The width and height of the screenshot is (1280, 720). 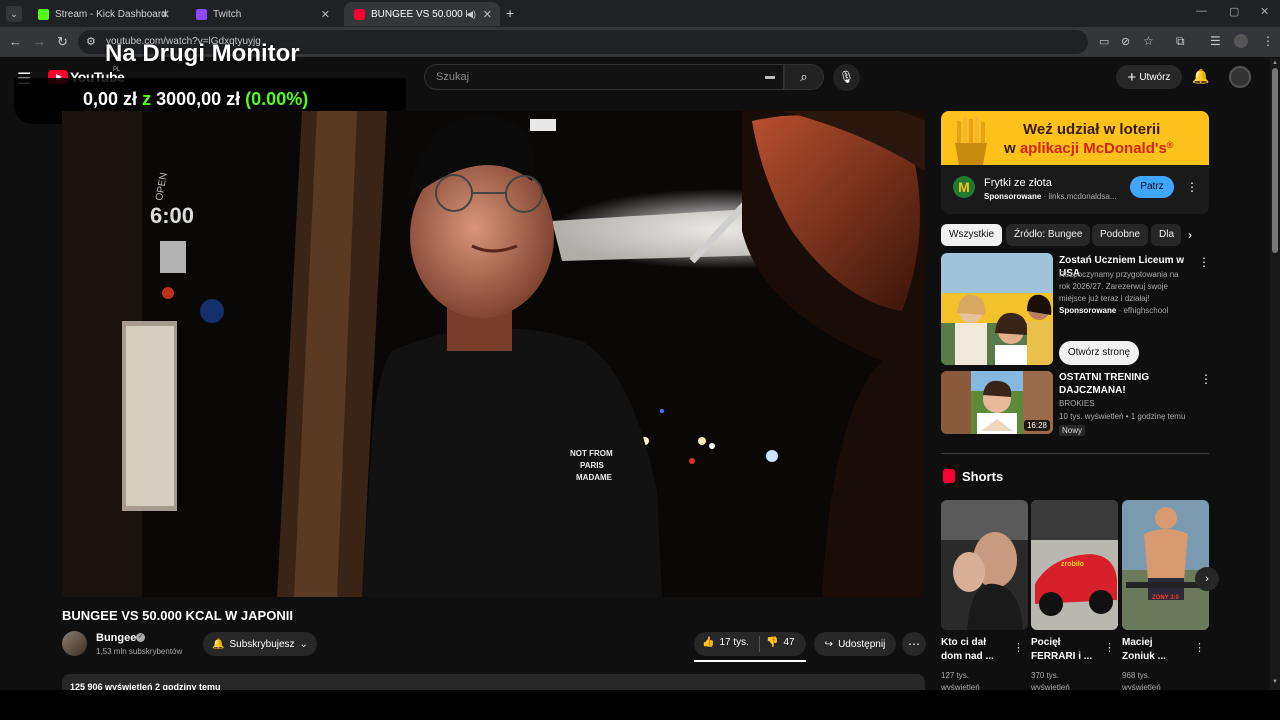 I want to click on voice-search-button: 🎙, so click(x=846, y=77).